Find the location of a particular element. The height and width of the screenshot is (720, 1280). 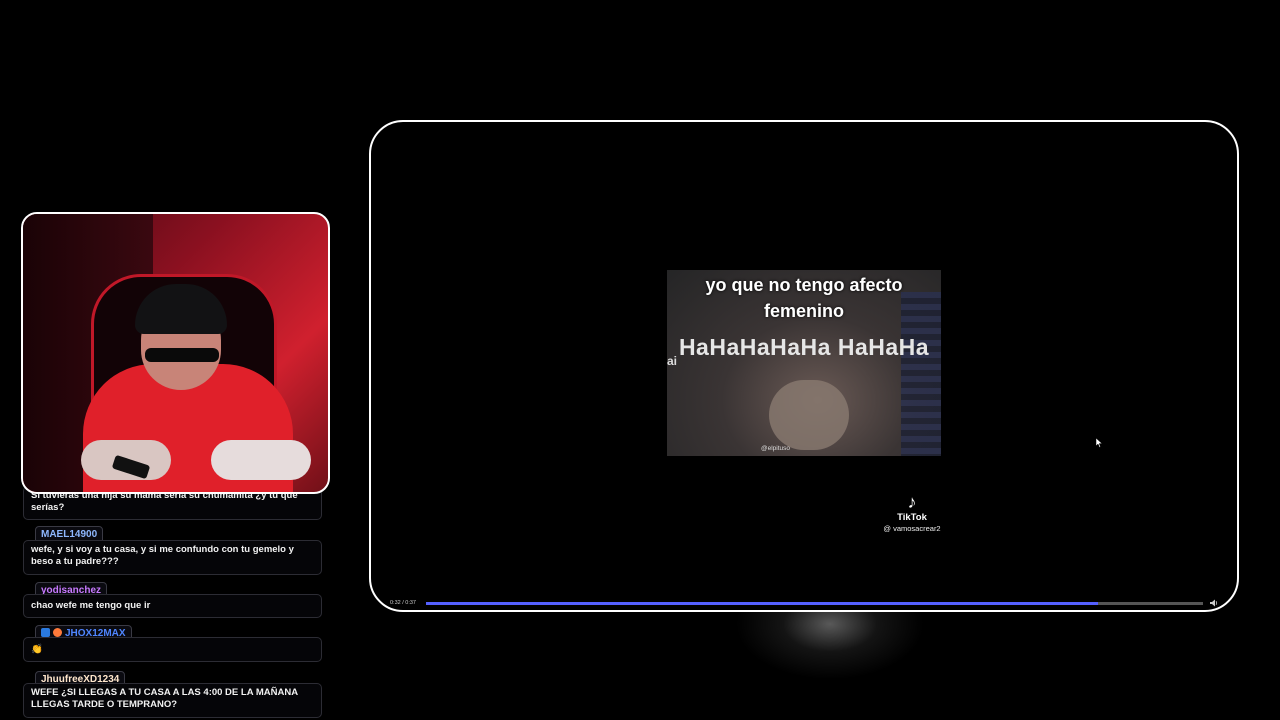

tiktok-watermark: ♪ TikTok @ vamosacrear2 is located at coordinates (912, 513).